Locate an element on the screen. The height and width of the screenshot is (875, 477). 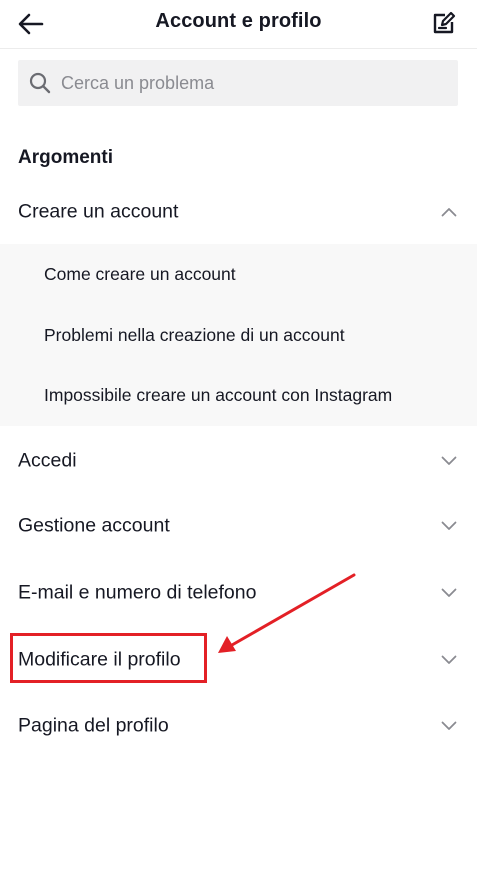
topic-row-email-telefono: E-mail e numero di telefono is located at coordinates (238, 593).